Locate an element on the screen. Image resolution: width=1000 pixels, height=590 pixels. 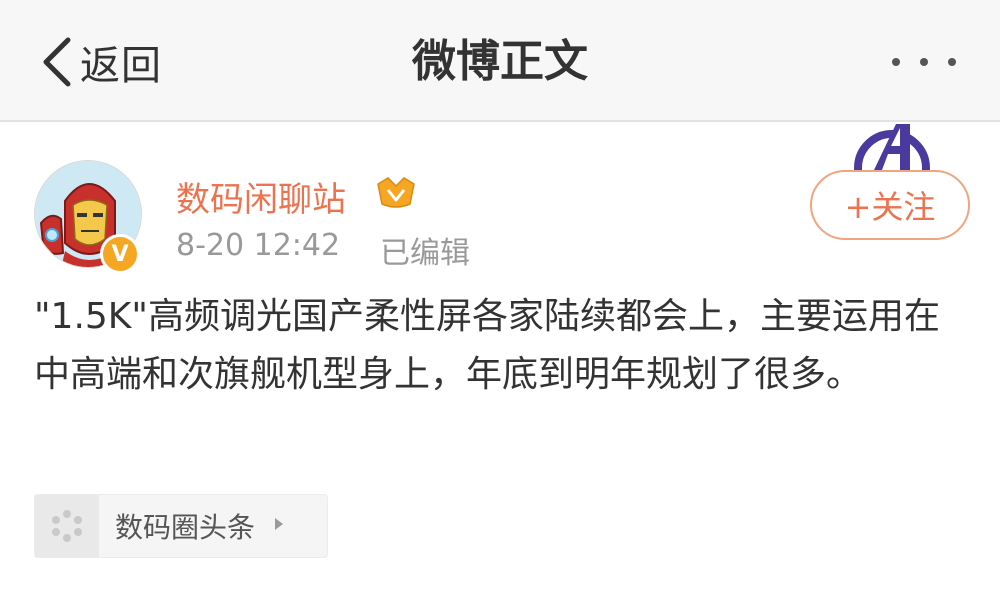
more-button is located at coordinates (924, 62).